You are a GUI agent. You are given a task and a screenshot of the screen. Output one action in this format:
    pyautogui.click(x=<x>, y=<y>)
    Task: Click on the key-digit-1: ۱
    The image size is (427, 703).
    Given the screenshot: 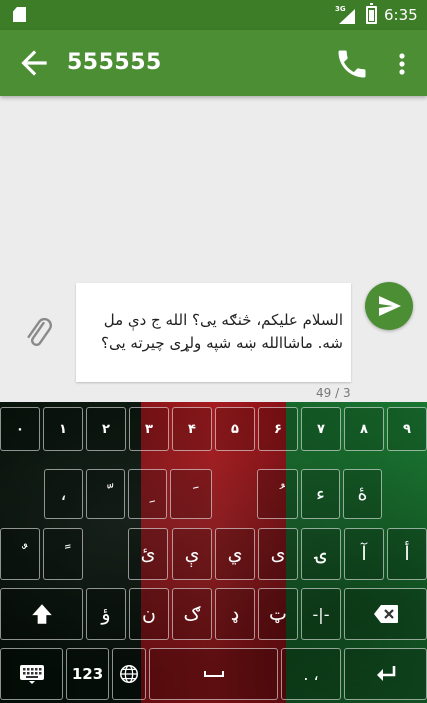 What is the action you would take?
    pyautogui.click(x=63, y=429)
    